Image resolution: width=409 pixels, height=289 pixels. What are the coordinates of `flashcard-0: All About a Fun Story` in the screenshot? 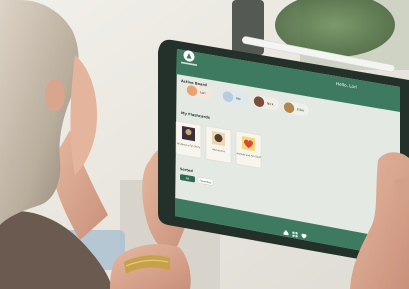 It's located at (188, 140).